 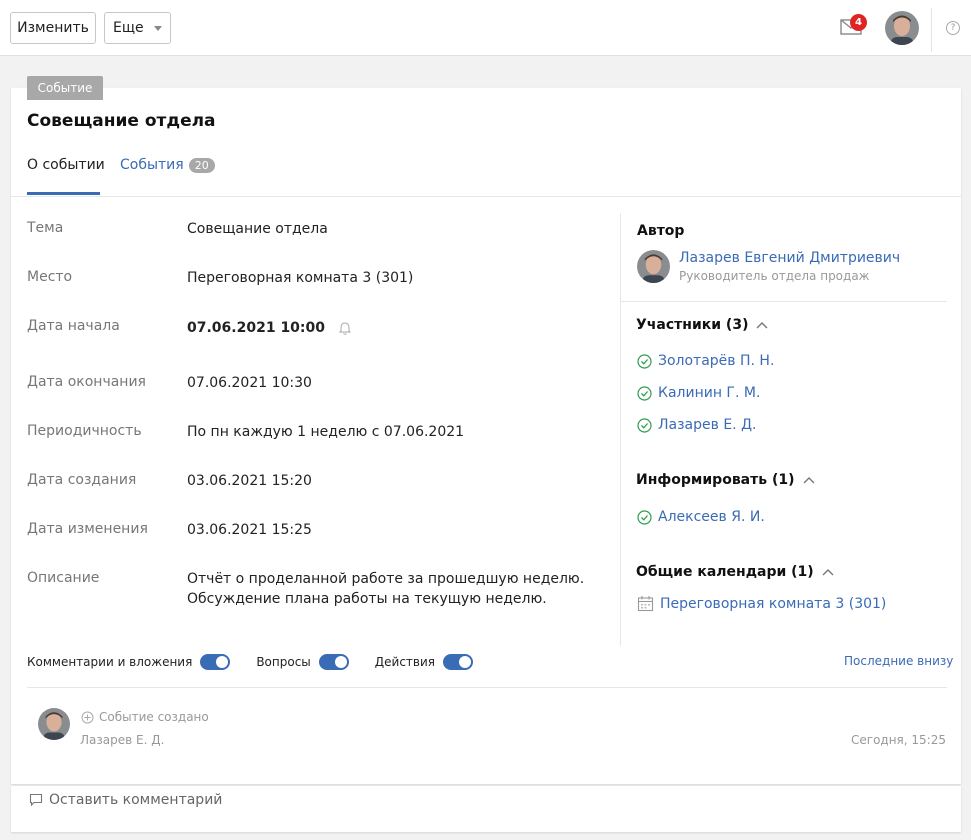 What do you see at coordinates (931, 30) in the screenshot?
I see `toolbar-divider` at bounding box center [931, 30].